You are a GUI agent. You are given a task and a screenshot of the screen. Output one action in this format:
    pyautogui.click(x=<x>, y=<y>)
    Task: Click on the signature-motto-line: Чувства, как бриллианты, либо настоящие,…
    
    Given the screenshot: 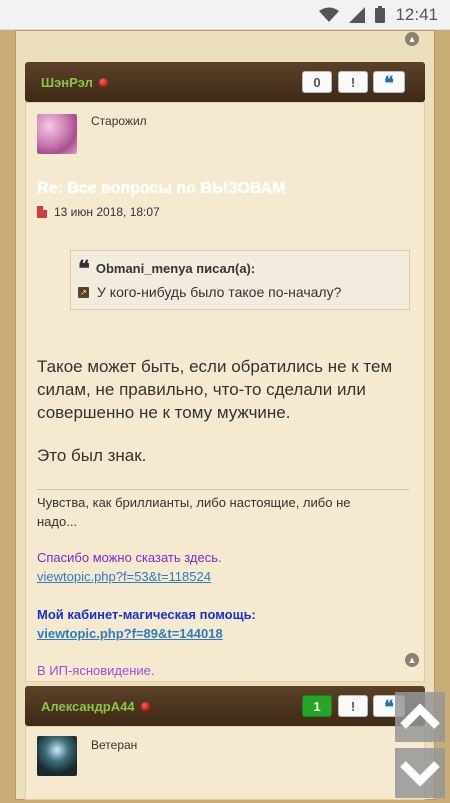 What is the action you would take?
    pyautogui.click(x=194, y=502)
    